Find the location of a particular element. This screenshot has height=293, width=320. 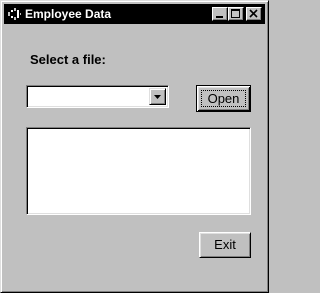

focus-rectangle is located at coordinates (223, 98).